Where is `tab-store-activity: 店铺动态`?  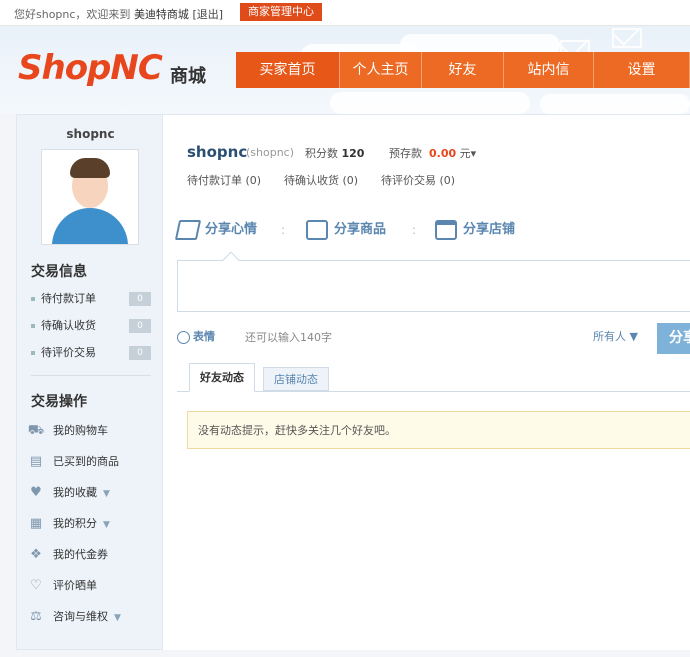 tab-store-activity: 店铺动态 is located at coordinates (296, 379).